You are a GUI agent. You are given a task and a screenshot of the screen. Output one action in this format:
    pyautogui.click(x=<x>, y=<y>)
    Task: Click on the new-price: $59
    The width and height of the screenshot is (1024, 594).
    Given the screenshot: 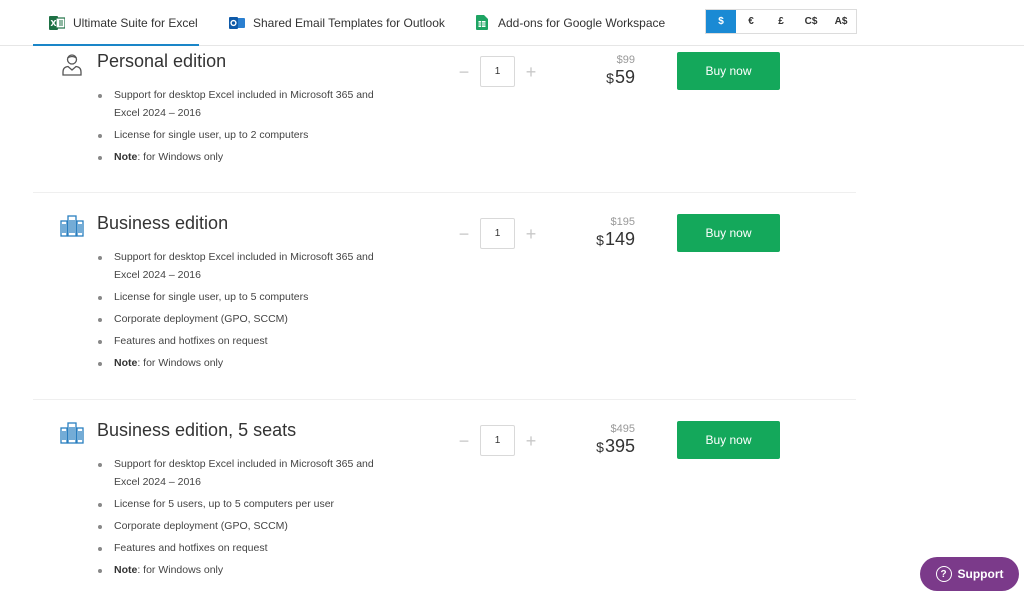 What is the action you would take?
    pyautogui.click(x=595, y=77)
    